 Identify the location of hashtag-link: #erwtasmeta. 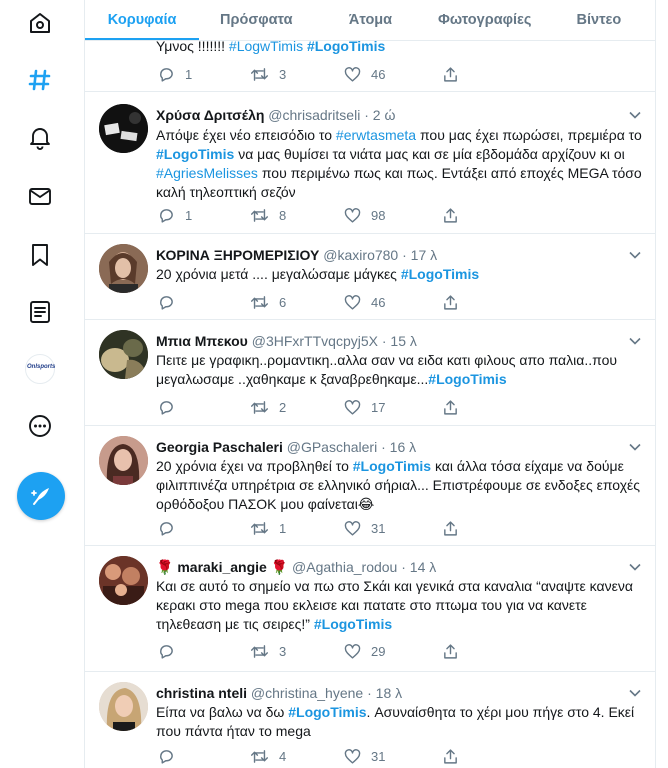
(376, 135).